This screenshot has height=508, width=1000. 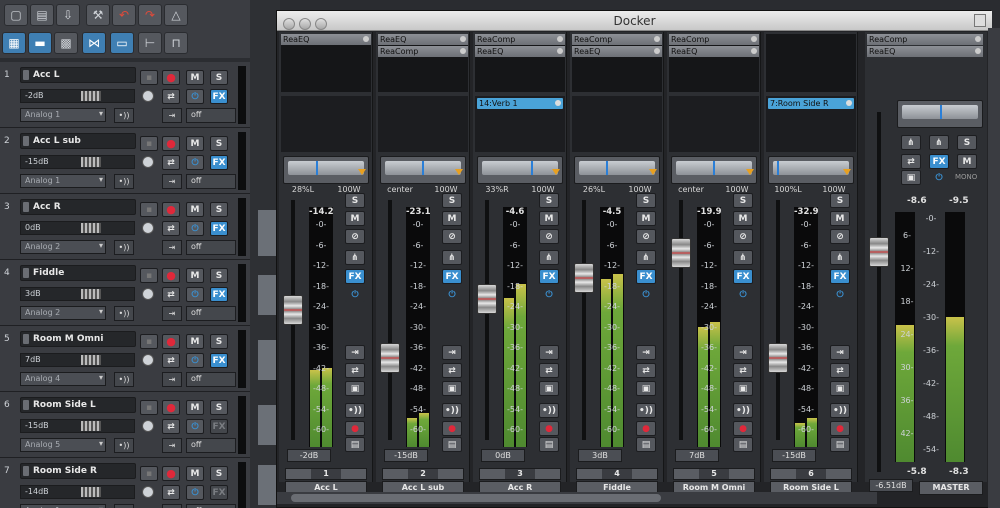 I want to click on track-header: 4 Fiddle 3dB Analog 2 ▪ ● MS ⇄ ⏻ FX •)) ⇥ off, so click(x=125, y=293).